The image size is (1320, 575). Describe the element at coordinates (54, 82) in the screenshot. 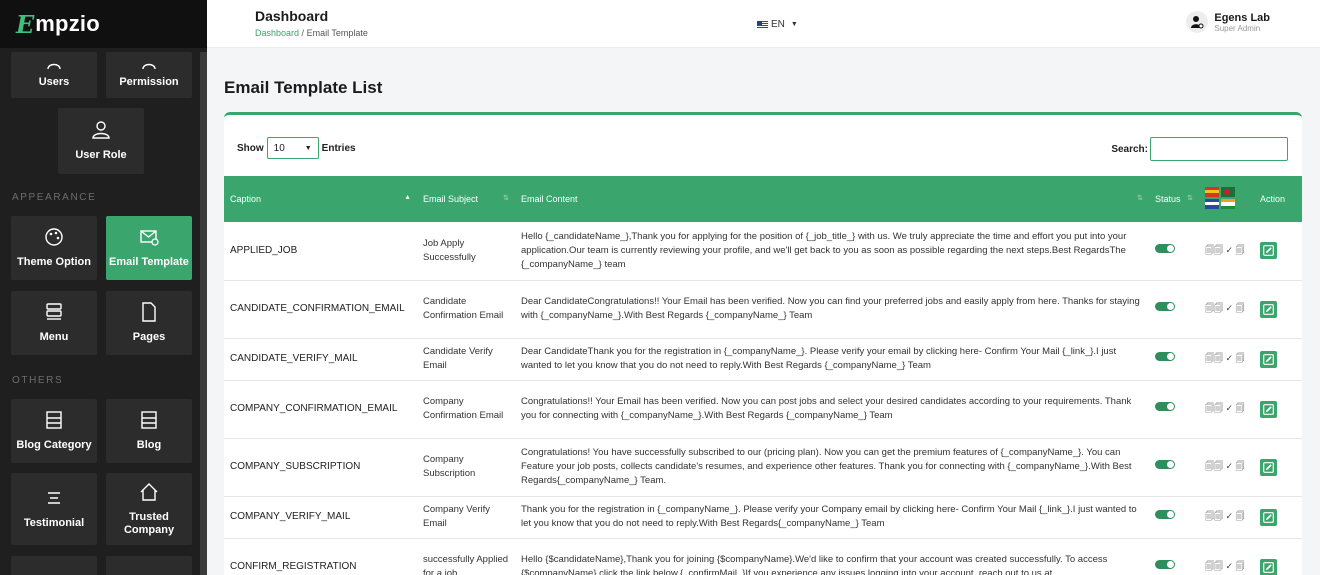

I see `sidebar-item-label: Users` at that location.